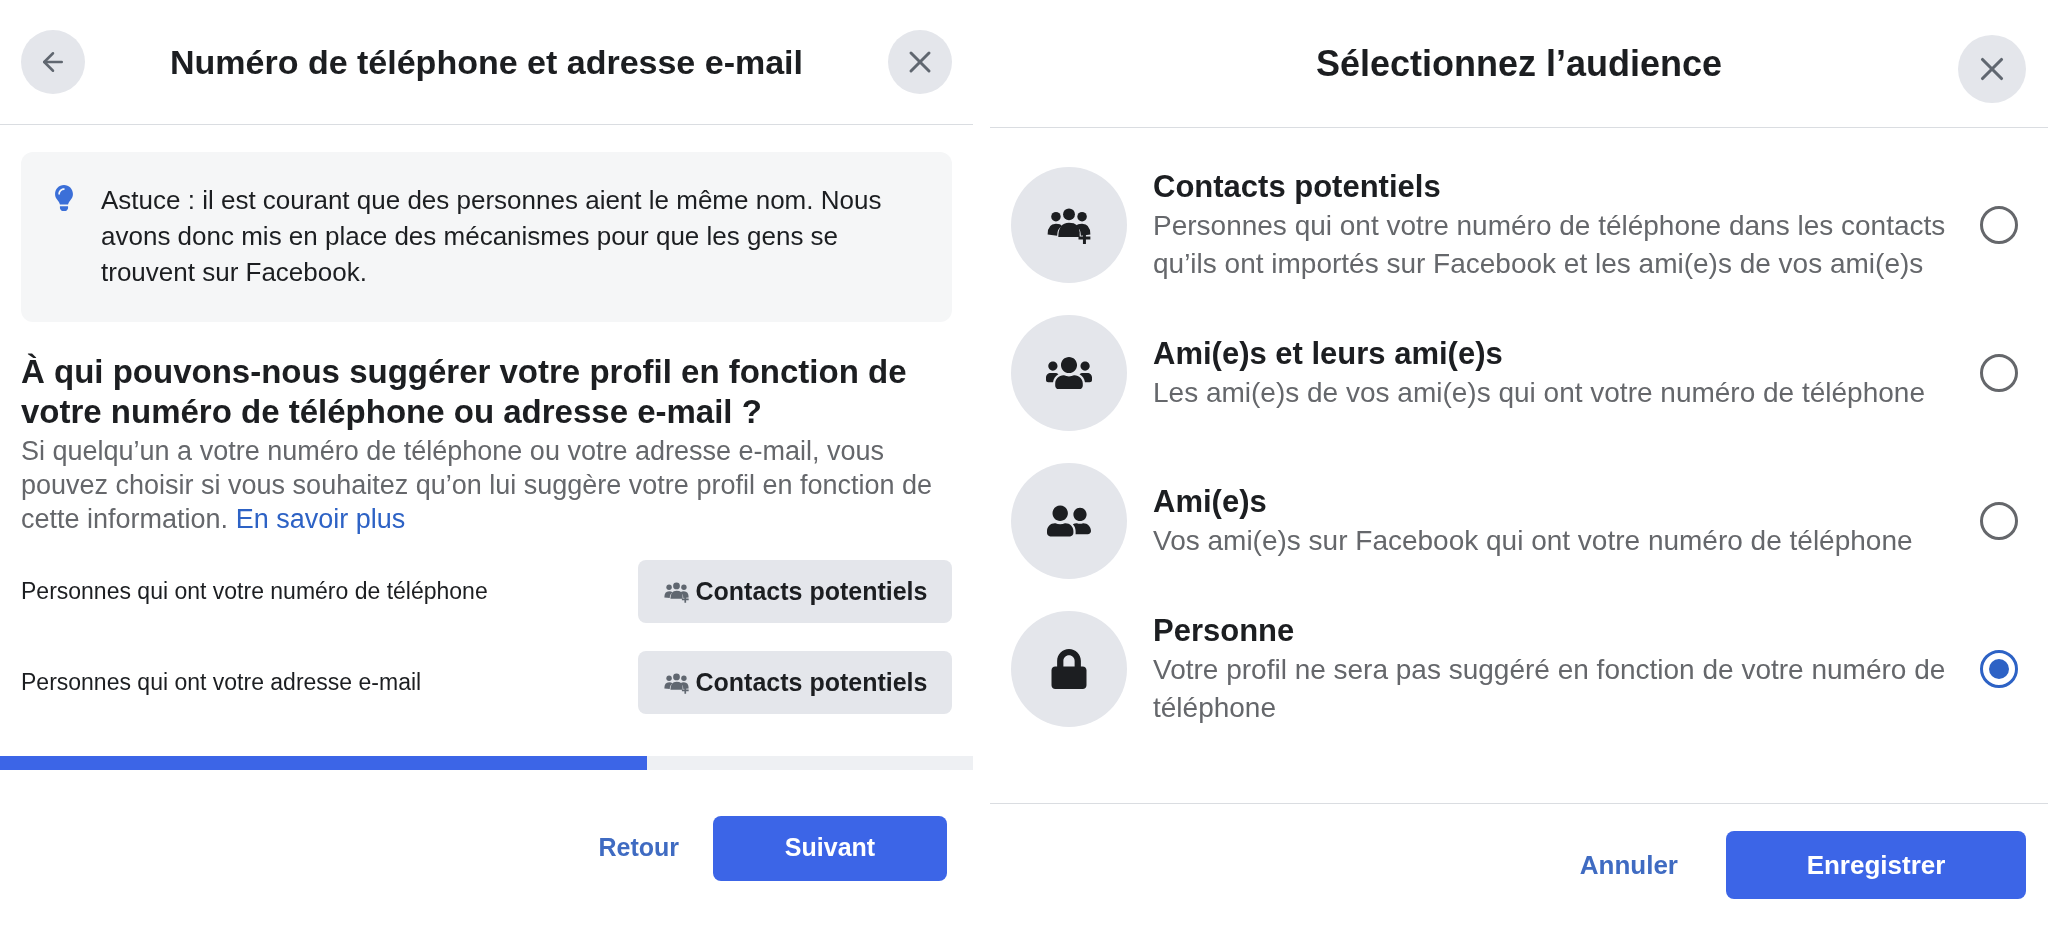 Image resolution: width=2048 pixels, height=926 pixels. What do you see at coordinates (1069, 669) in the screenshot?
I see `lock-icon` at bounding box center [1069, 669].